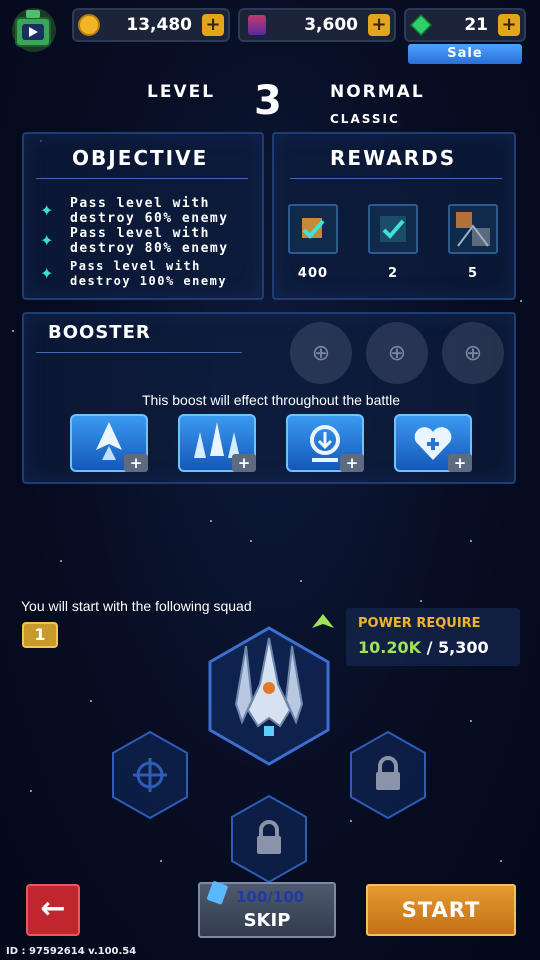  I want to click on level-label: LEVEL, so click(181, 92).